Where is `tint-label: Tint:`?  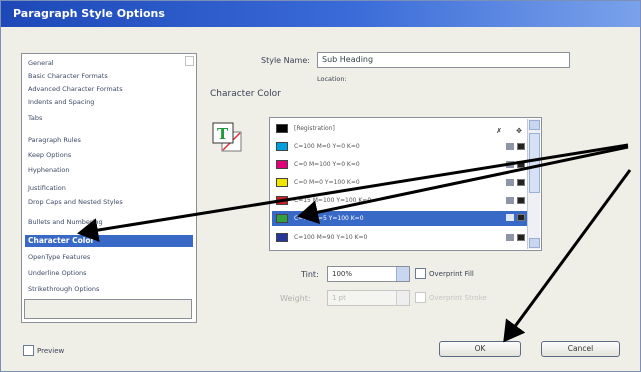
tint-label: Tint: is located at coordinates (310, 274).